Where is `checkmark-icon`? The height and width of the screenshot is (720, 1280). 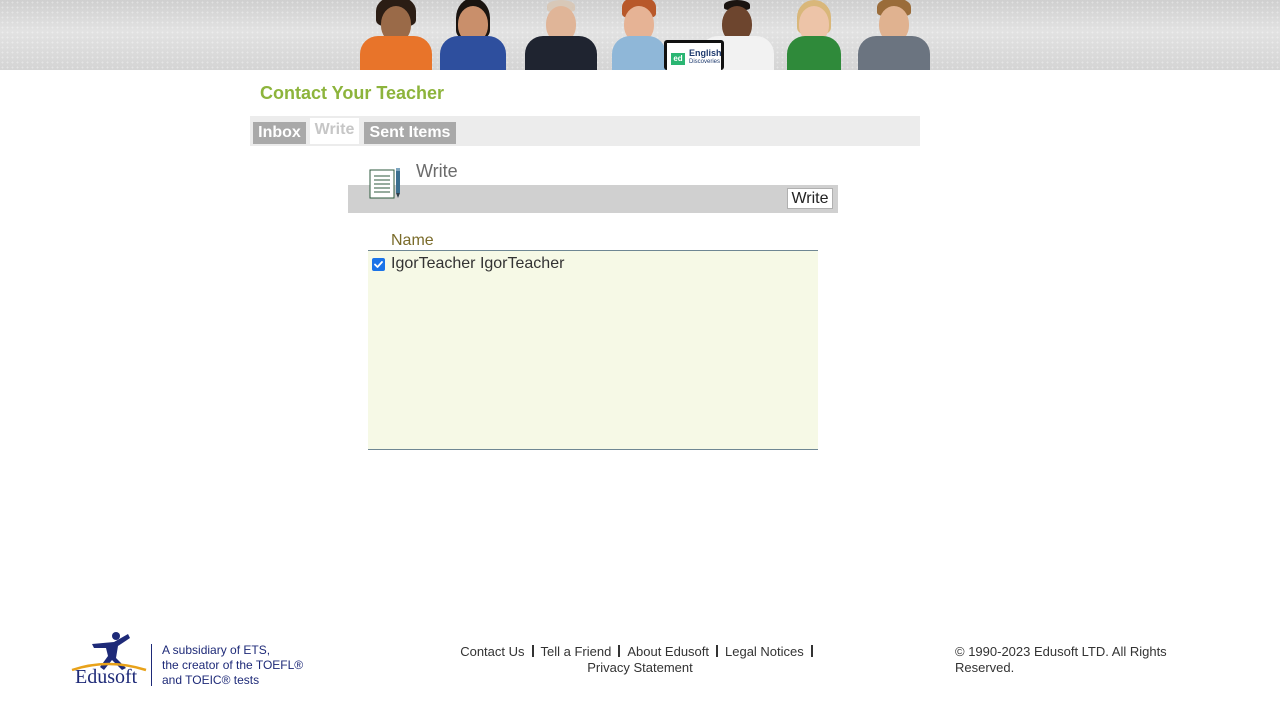
checkmark-icon is located at coordinates (378, 264).